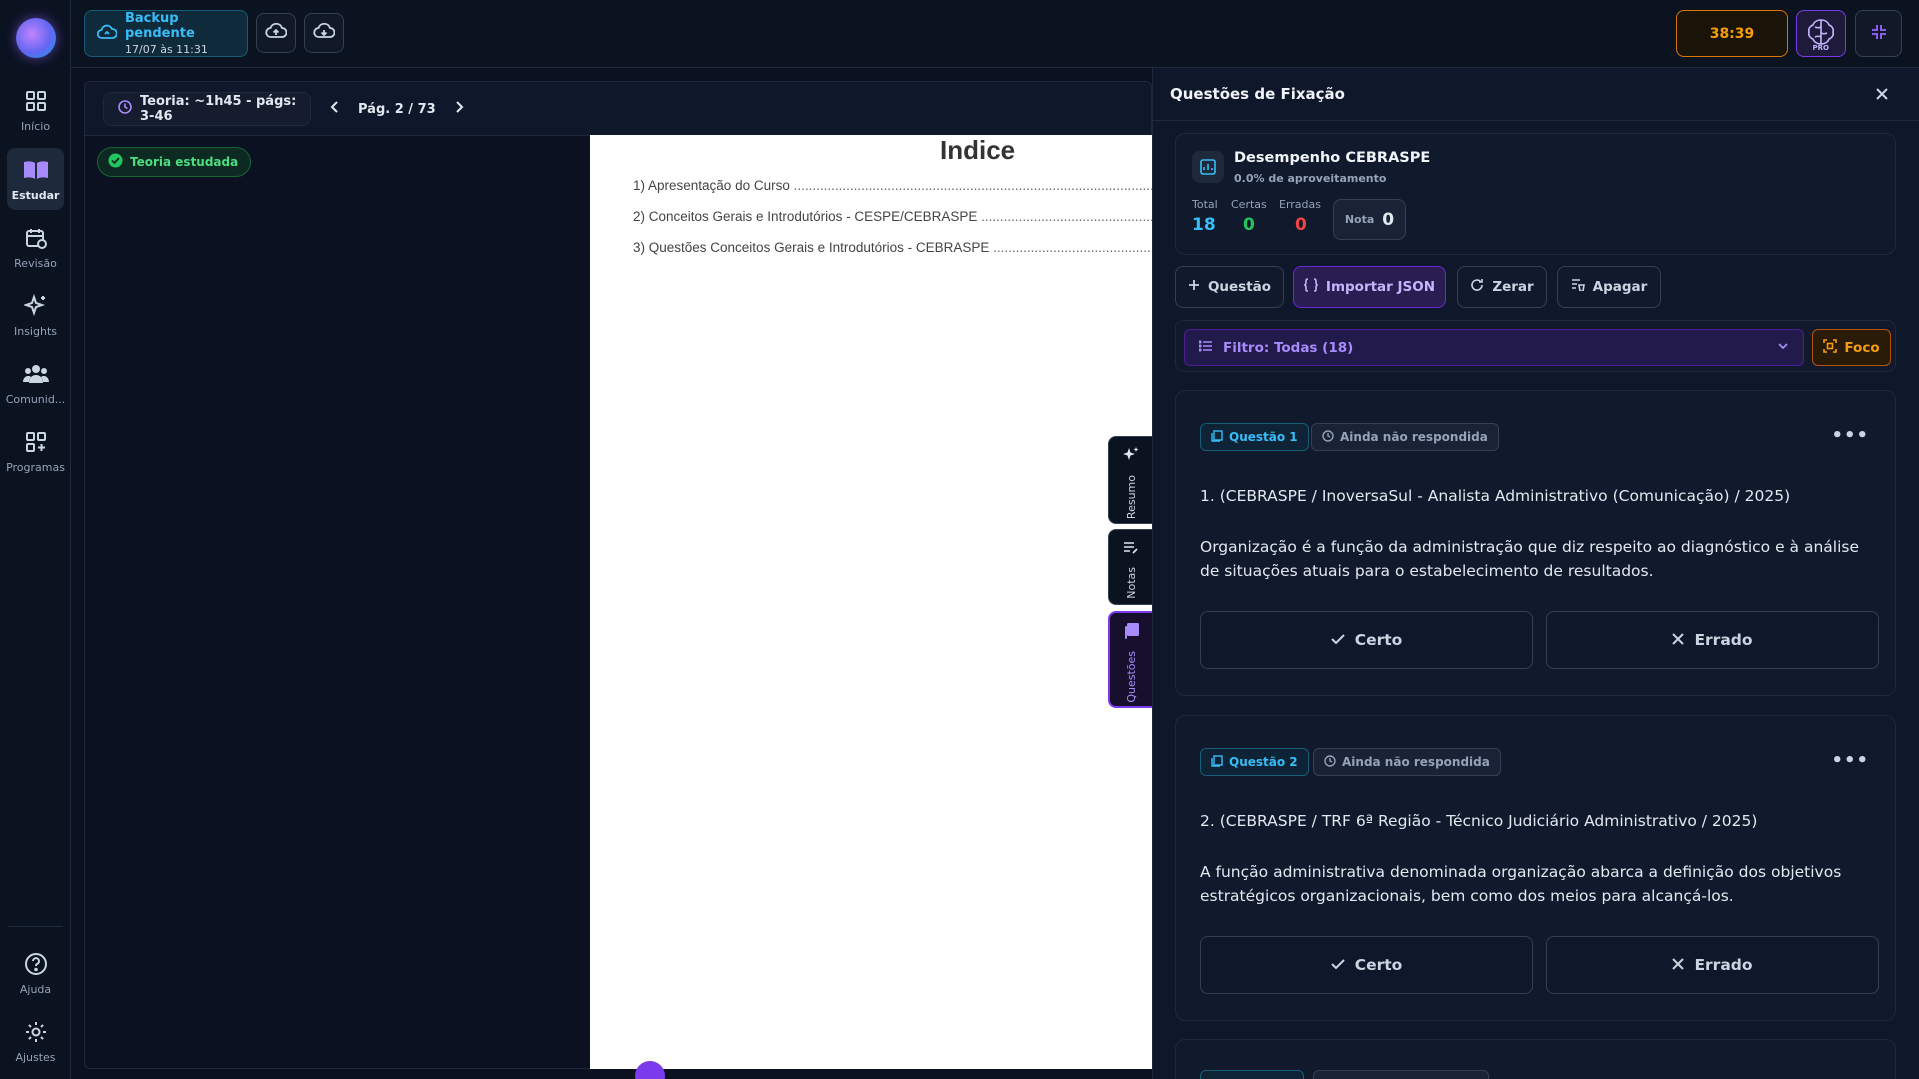 The width and height of the screenshot is (1919, 1079). What do you see at coordinates (160, 26) in the screenshot?
I see `backup-title: Backup pendente` at bounding box center [160, 26].